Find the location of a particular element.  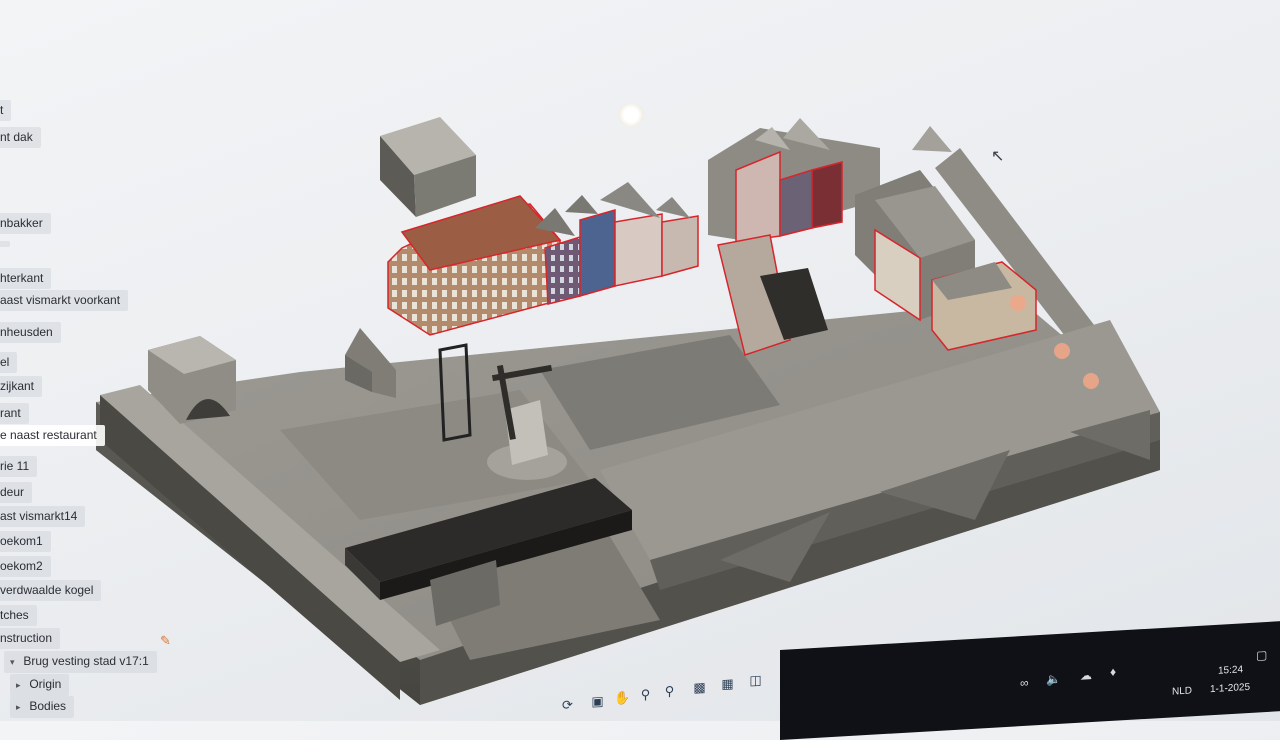

browser-item: rie 11 is located at coordinates (19, 466).